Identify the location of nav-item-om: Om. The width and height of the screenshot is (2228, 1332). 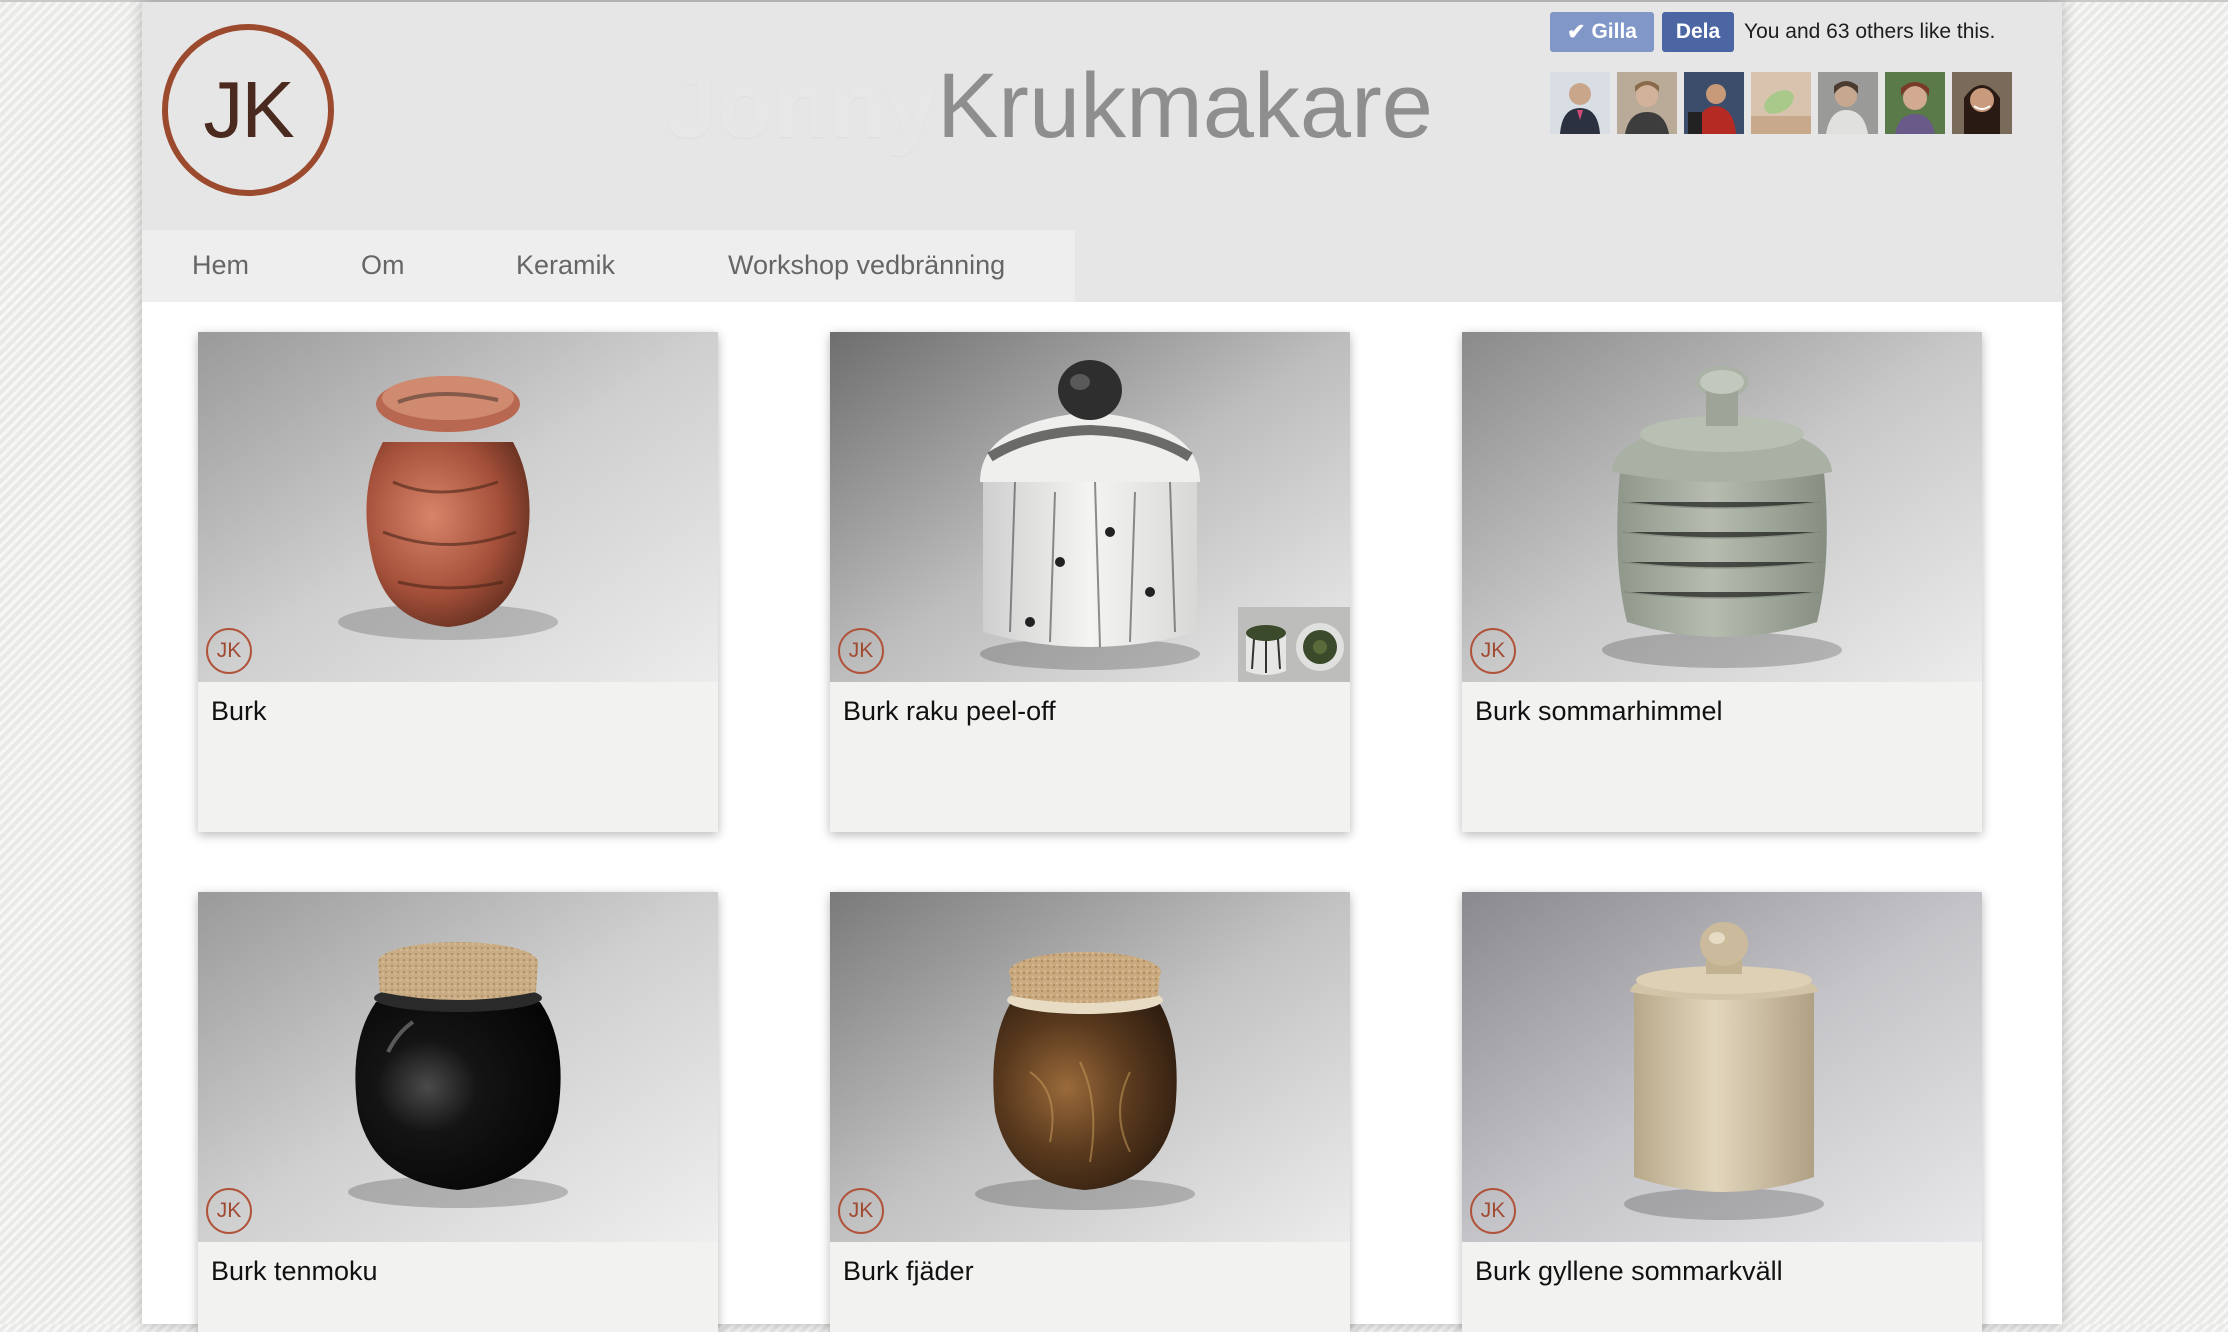
(383, 265).